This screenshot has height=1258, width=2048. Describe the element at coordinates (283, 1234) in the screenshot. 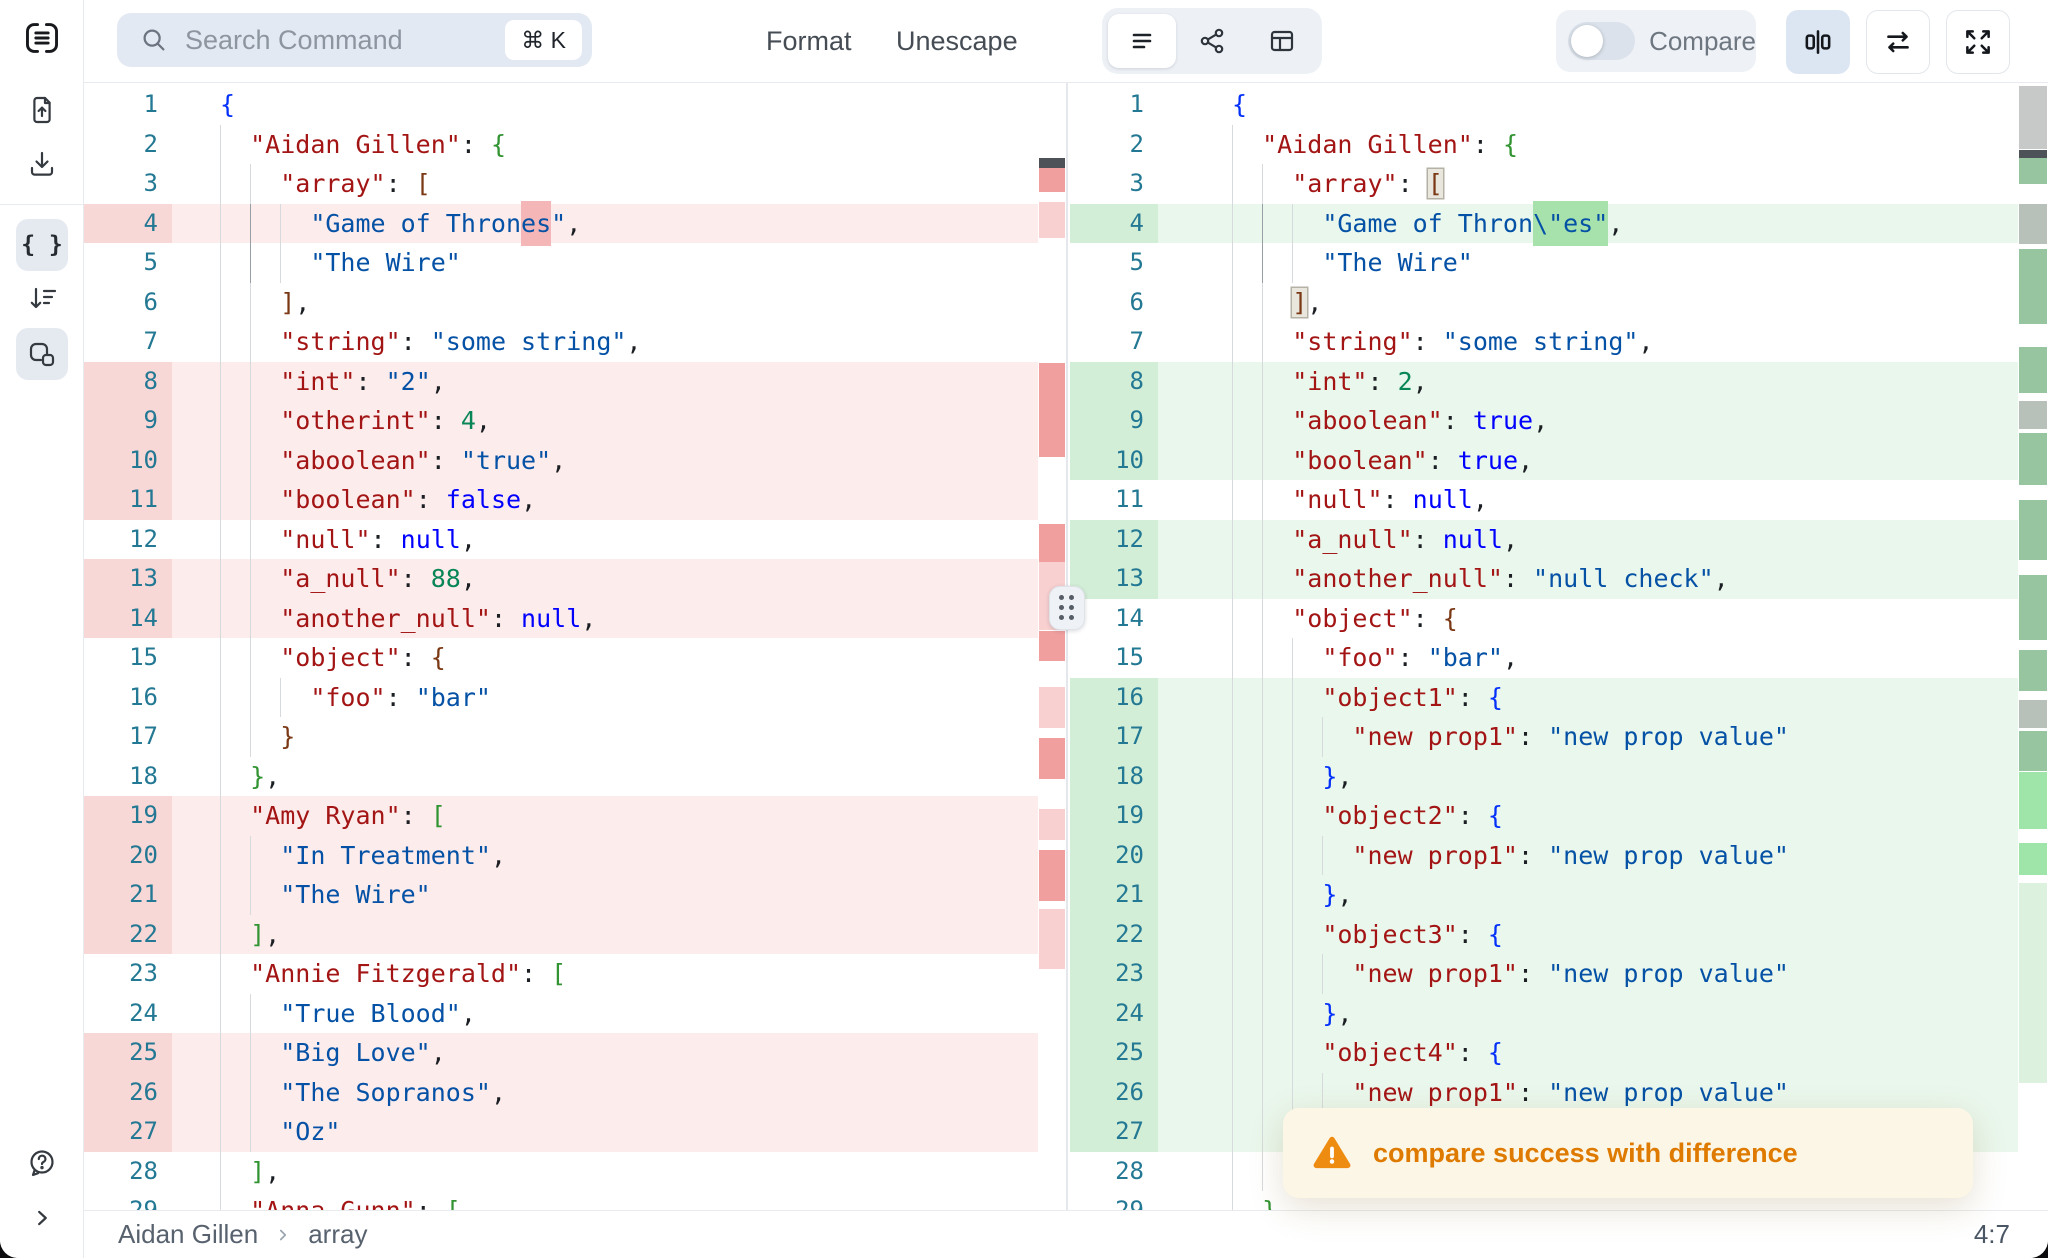

I see `chevron-right-icon` at that location.